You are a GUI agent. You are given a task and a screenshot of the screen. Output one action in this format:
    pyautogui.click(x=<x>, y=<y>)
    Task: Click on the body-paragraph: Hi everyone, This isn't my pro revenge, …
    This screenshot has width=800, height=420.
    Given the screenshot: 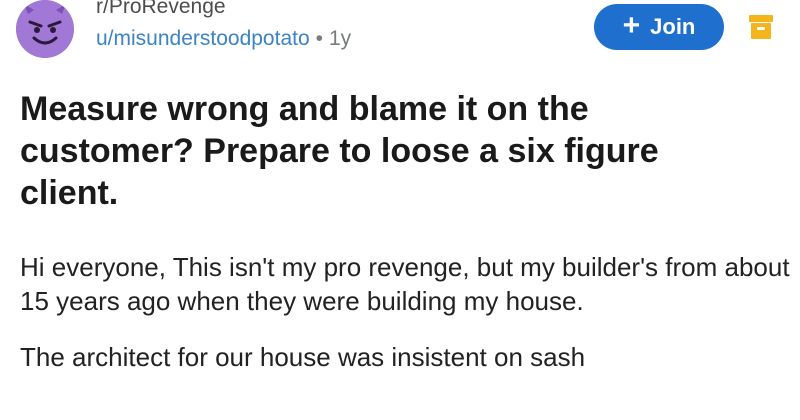 What is the action you would take?
    pyautogui.click(x=405, y=284)
    